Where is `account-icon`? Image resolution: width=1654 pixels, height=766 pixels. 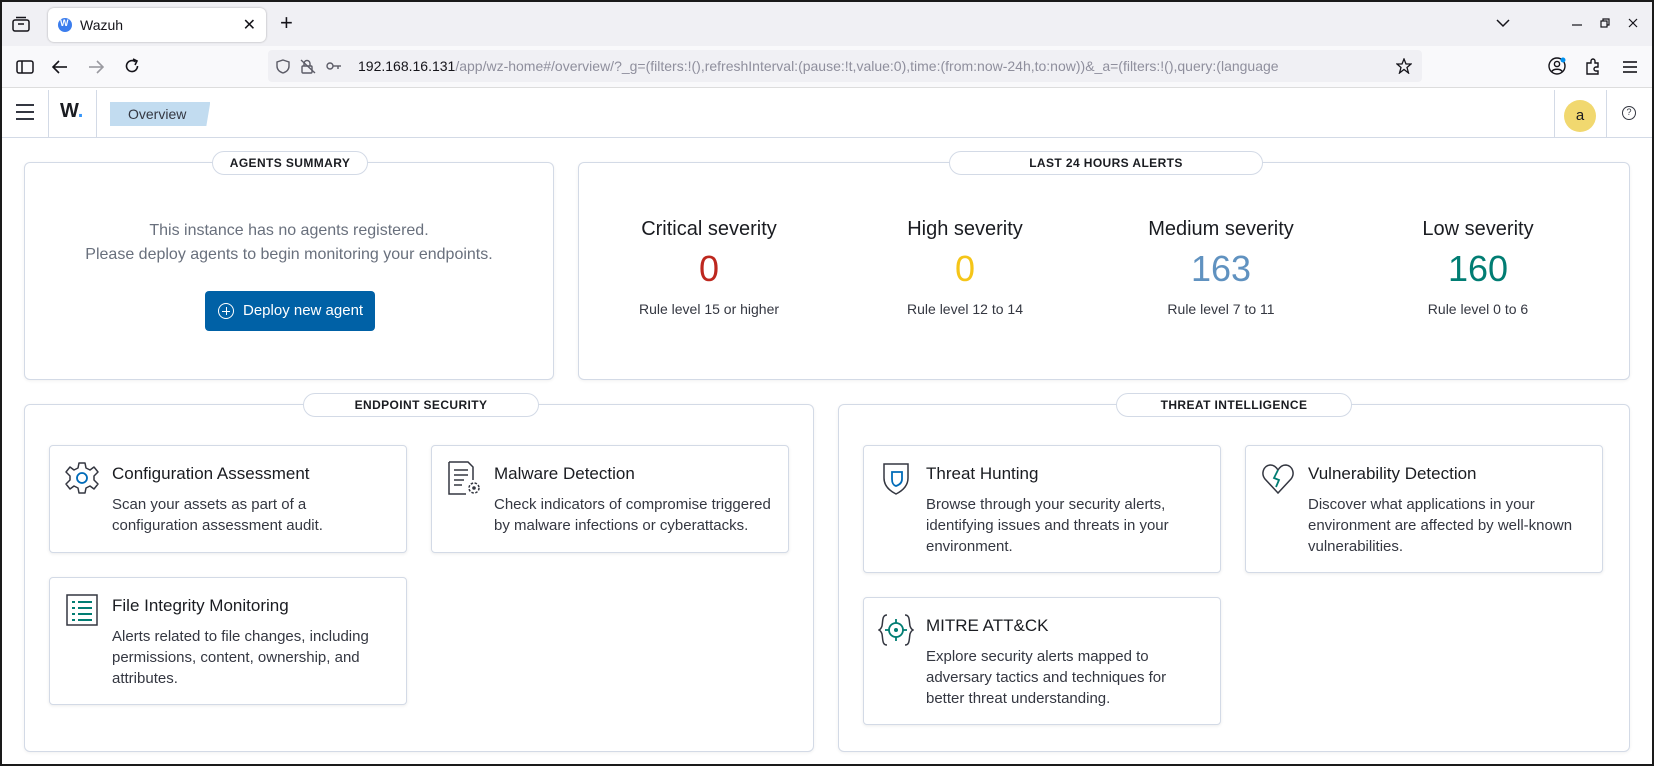 account-icon is located at coordinates (1557, 66).